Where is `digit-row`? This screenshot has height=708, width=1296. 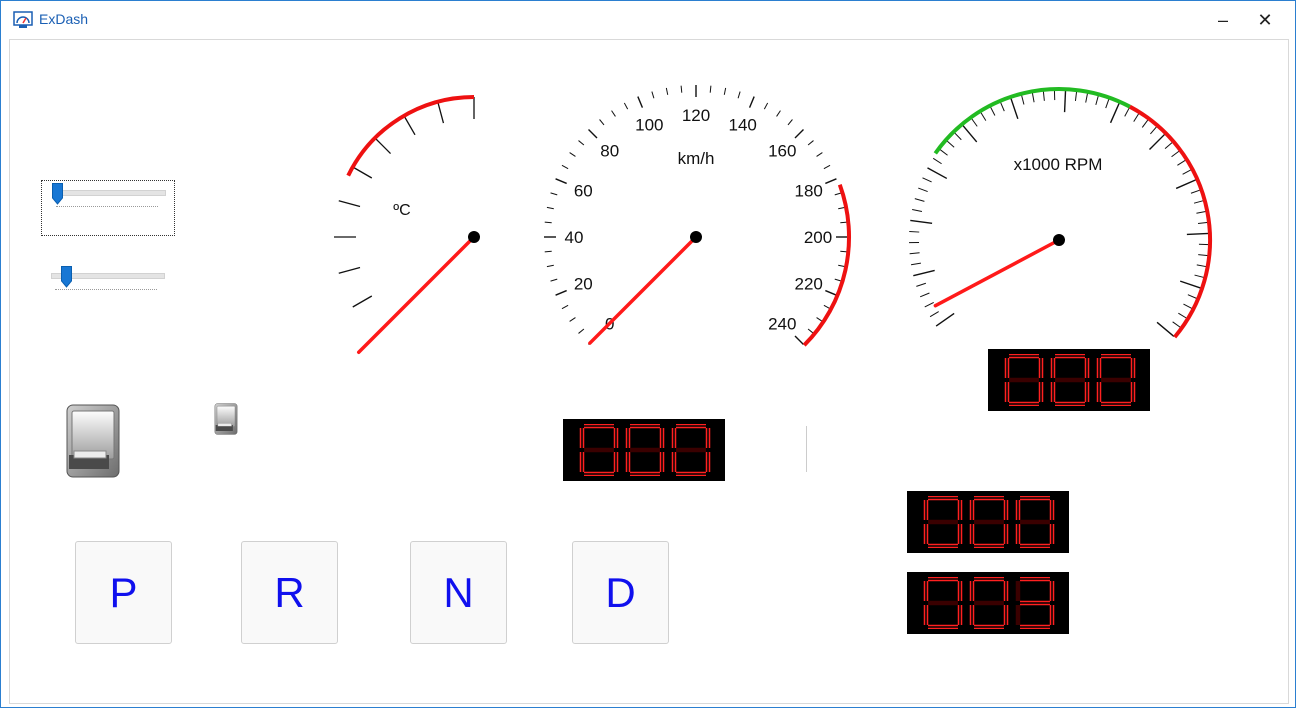 digit-row is located at coordinates (1070, 380).